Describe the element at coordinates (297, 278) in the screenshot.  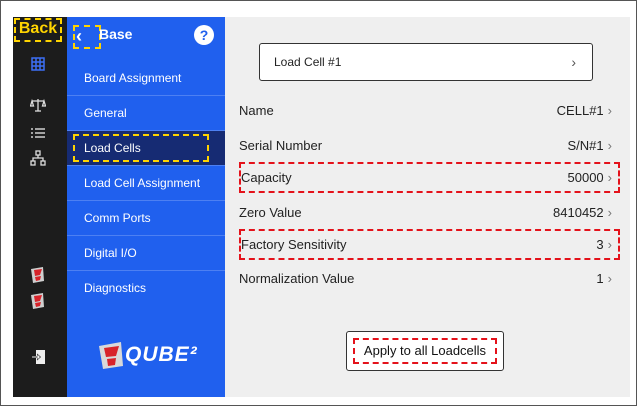
I see `row-label: Normalization Value` at that location.